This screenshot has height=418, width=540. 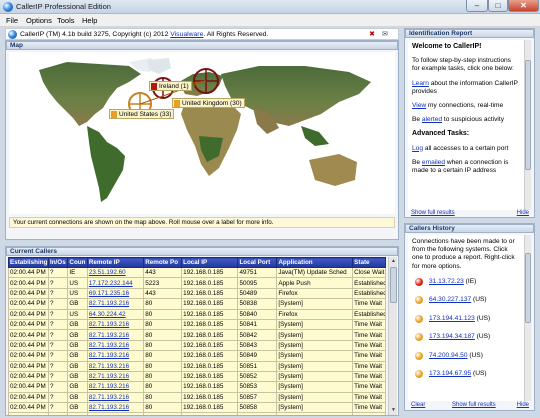 What do you see at coordinates (393, 285) in the screenshot?
I see `scroll-thumb` at bounding box center [393, 285].